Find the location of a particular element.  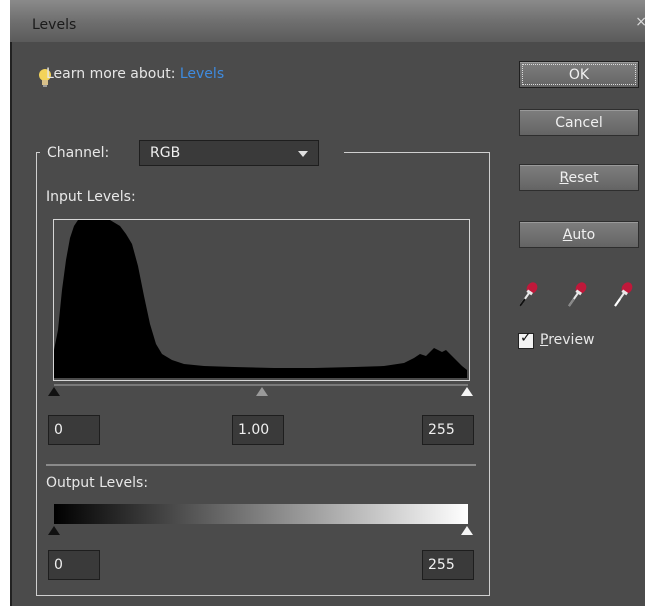

eyedropper-gray-icon is located at coordinates (577, 294).